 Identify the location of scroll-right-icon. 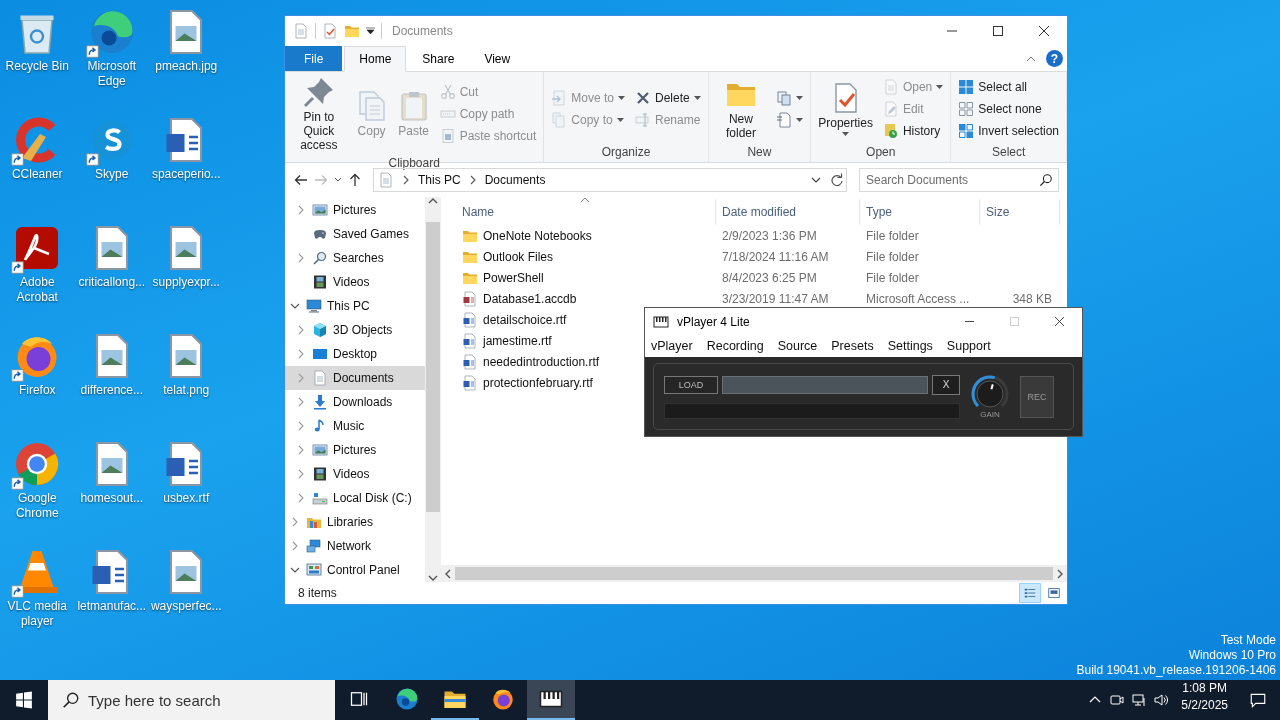
(1060, 573).